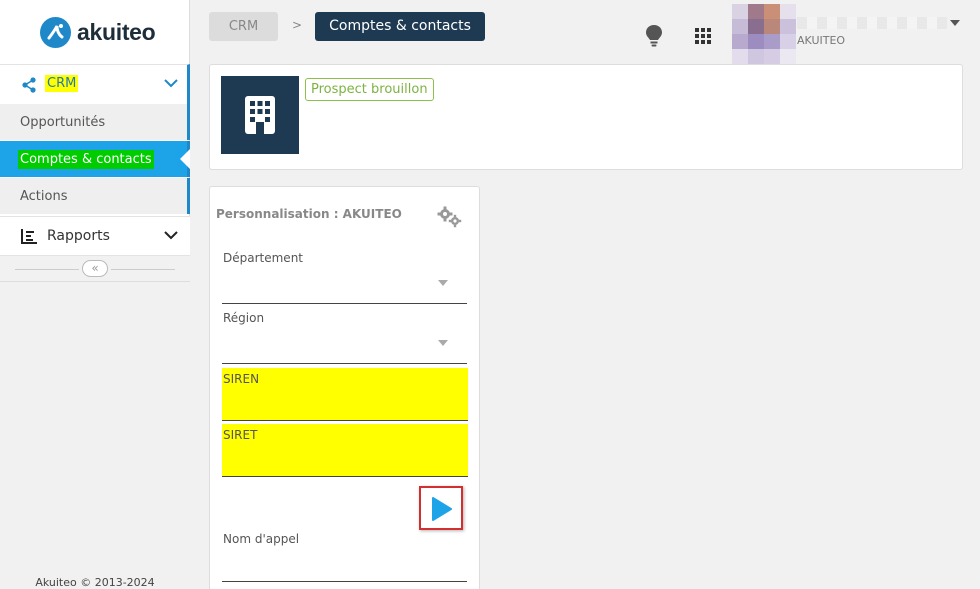  I want to click on sidebar-item-rapports: Rapports, so click(95, 236).